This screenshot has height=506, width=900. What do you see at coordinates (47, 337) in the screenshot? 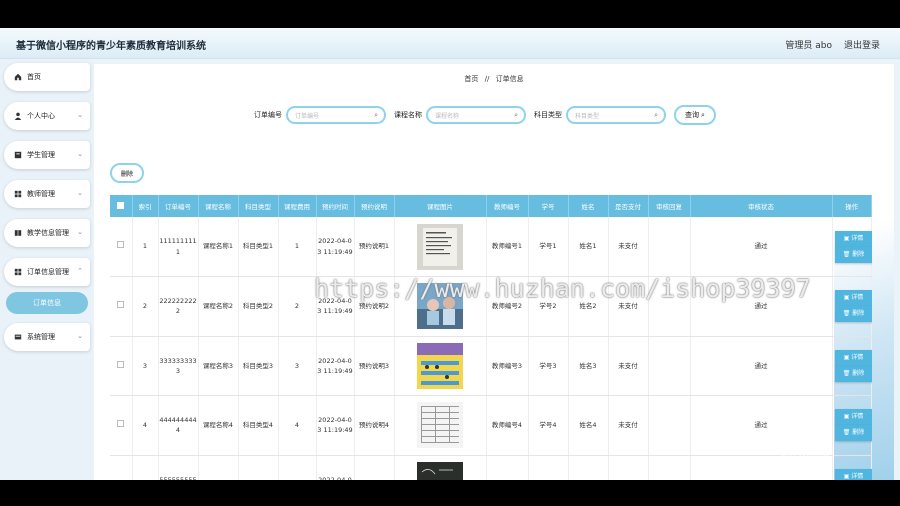
I see `sidebar-item-system: 系统管理 ⌄` at bounding box center [47, 337].